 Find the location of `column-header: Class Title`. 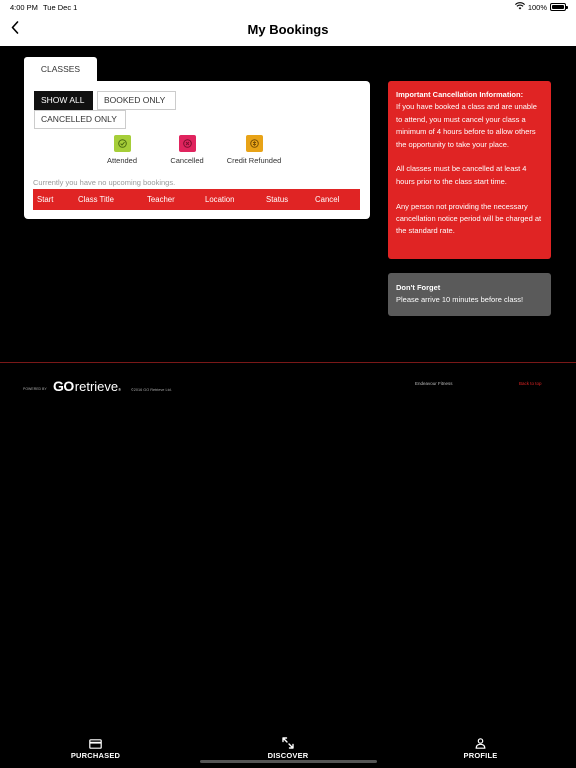

column-header: Class Title is located at coordinates (96, 199).